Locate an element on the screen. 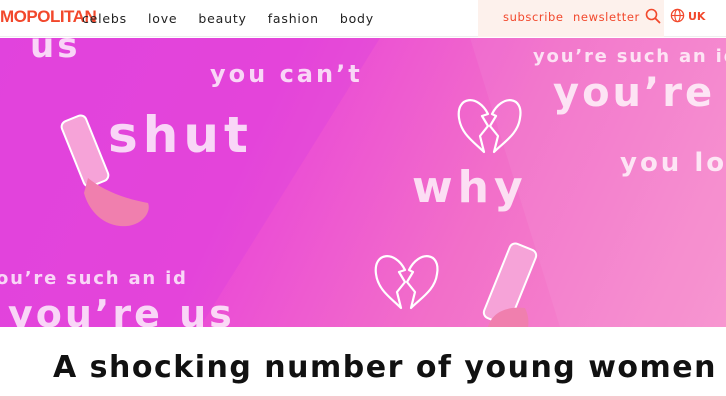 This screenshot has height=400, width=726. subscribe-link: subscribe is located at coordinates (533, 18).